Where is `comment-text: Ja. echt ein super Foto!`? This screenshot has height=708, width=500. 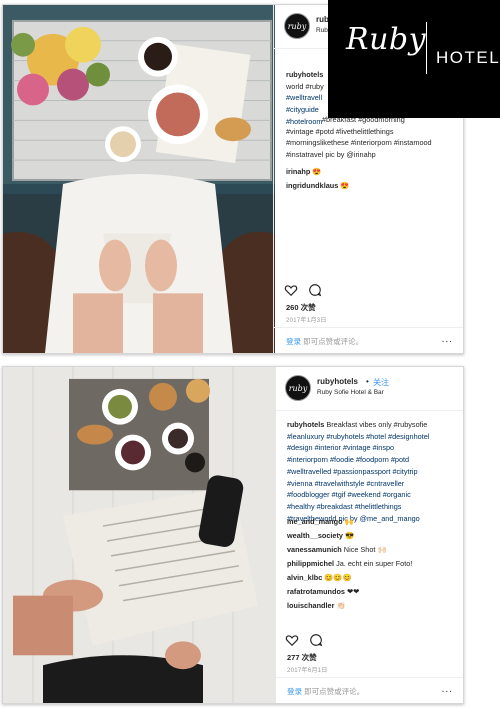 comment-text: Ja. echt ein super Foto! is located at coordinates (374, 563).